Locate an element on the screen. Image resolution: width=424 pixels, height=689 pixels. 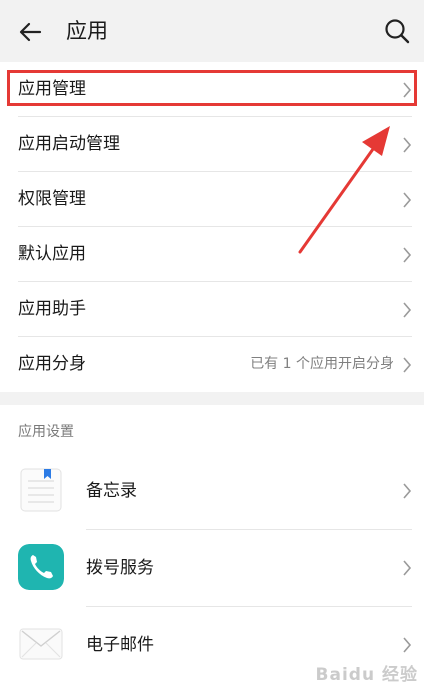
menu-item-label: 默认应用 is located at coordinates (52, 254).